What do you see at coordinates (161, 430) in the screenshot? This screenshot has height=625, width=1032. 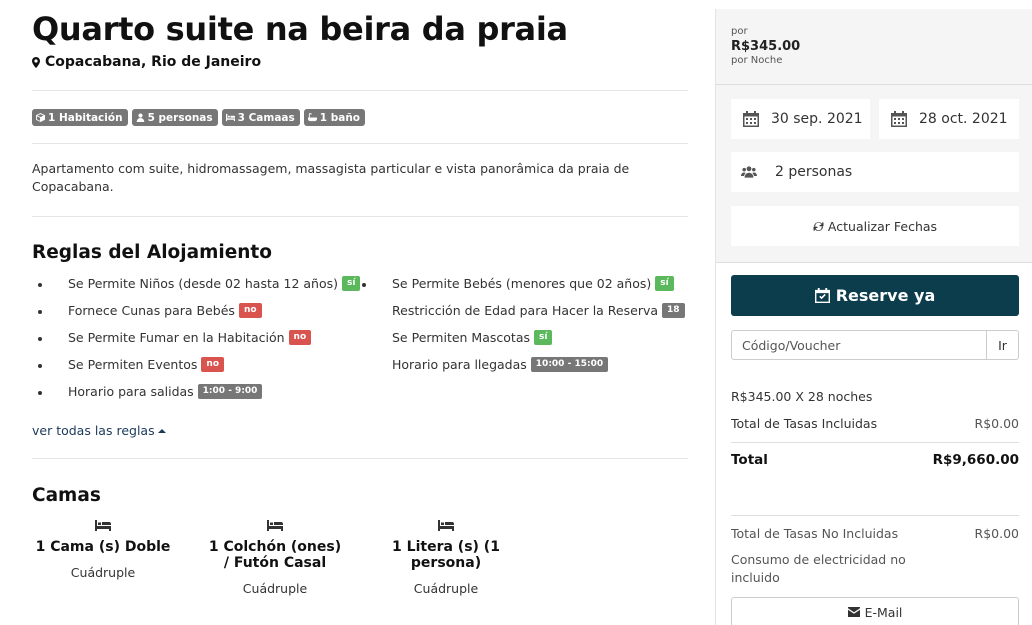 I see `caret-up-icon` at bounding box center [161, 430].